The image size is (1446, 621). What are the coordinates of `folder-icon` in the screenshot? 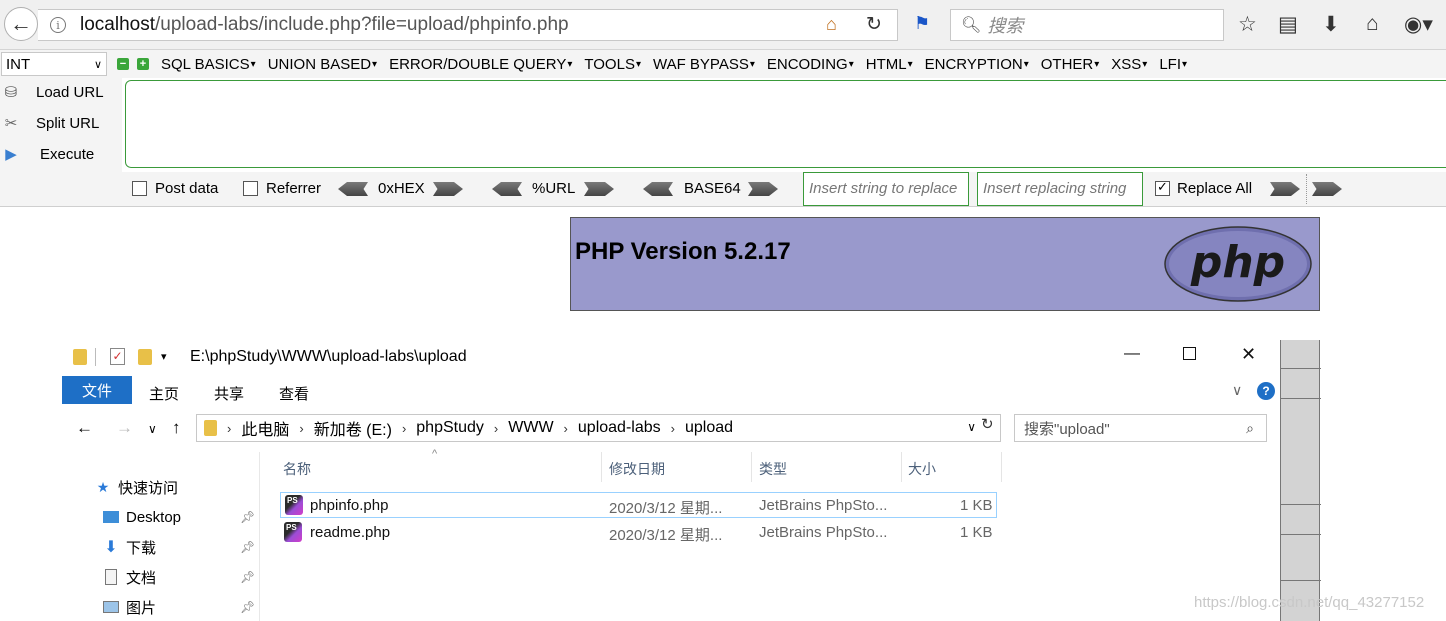 It's located at (80, 357).